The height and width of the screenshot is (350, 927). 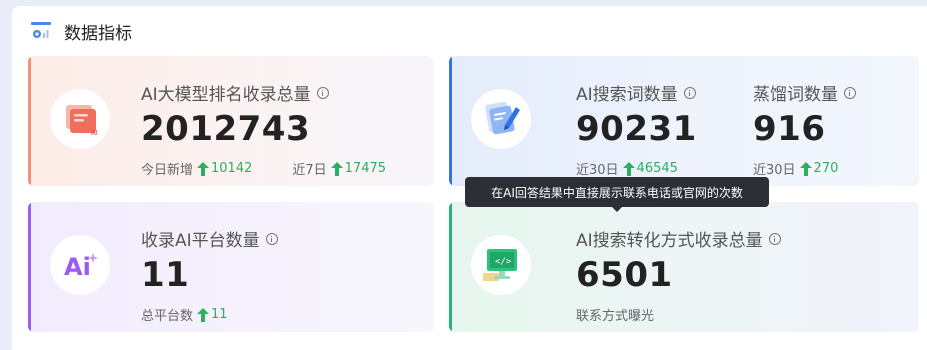 I want to click on info-tooltip: 在AI回答结果中直接展示联系电话或官网的次数, so click(x=617, y=194).